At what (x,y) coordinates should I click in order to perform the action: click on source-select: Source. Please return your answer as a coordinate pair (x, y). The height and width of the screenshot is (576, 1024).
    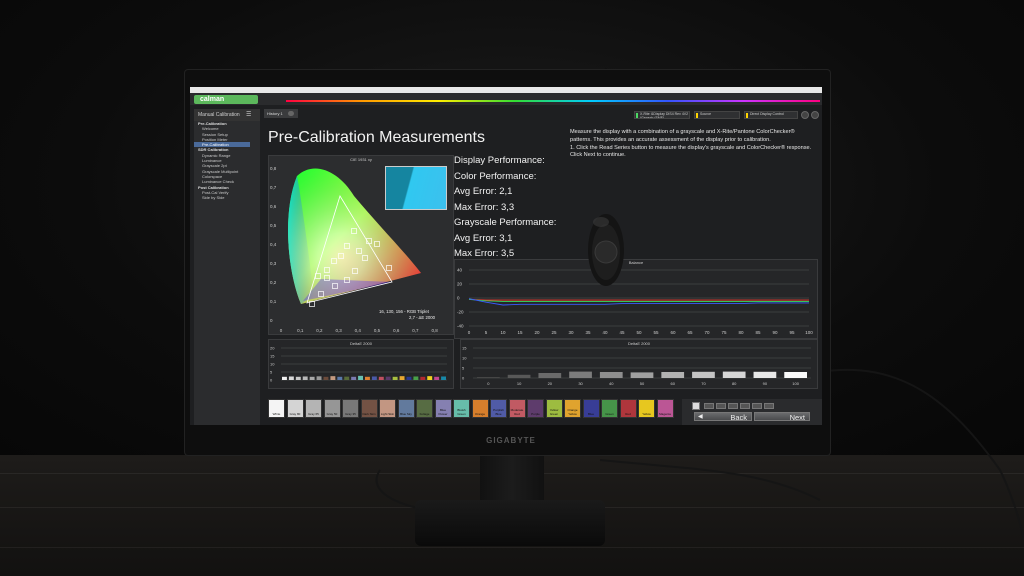
    Looking at the image, I should click on (717, 115).